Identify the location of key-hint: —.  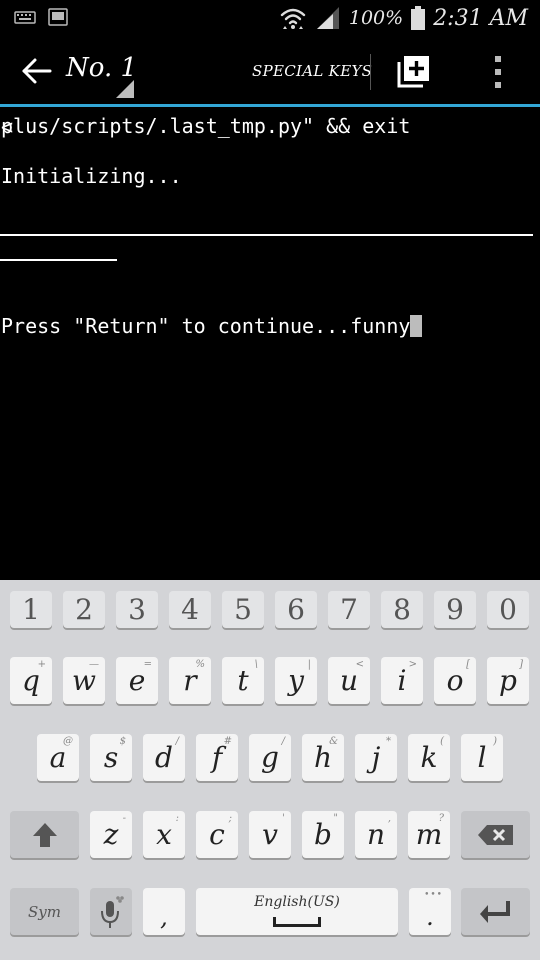
(94, 664).